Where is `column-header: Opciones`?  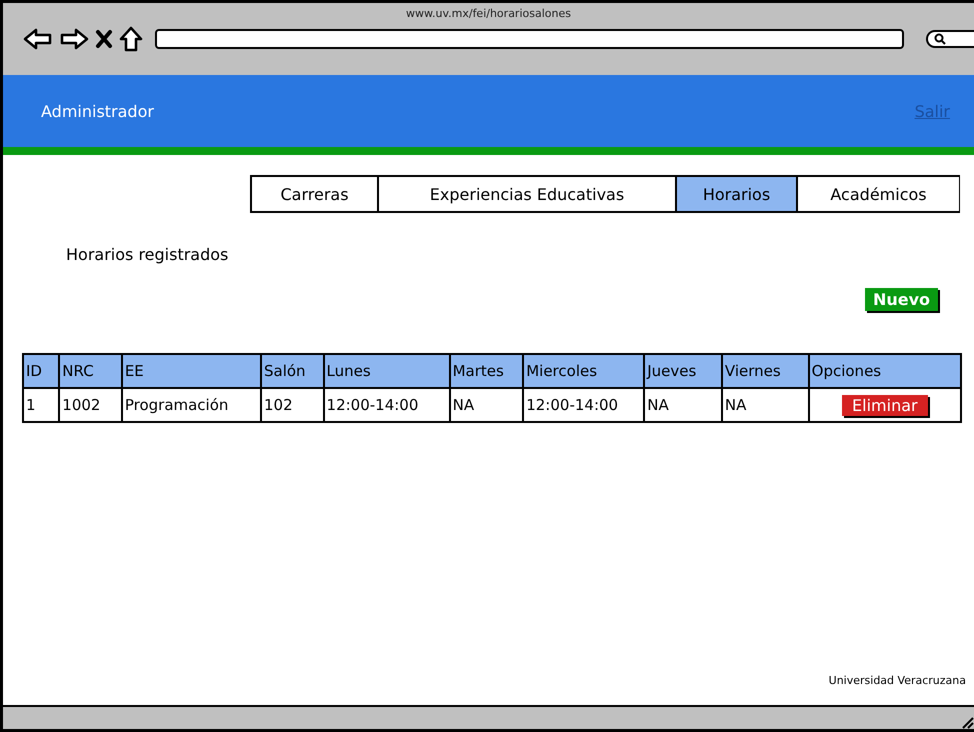
column-header: Opciones is located at coordinates (884, 371).